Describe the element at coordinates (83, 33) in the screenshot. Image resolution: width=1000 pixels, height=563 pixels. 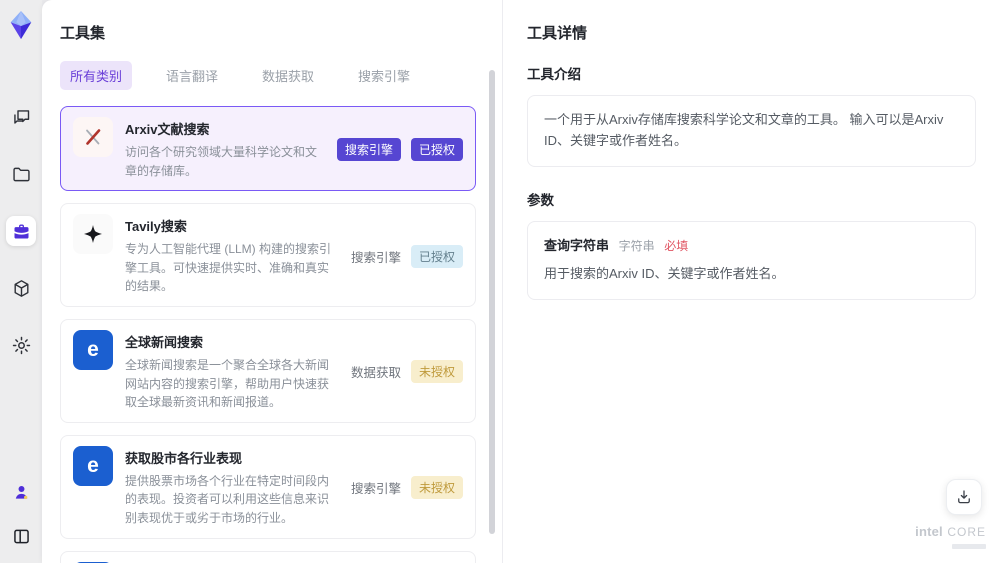
I see `page-title: 工具集` at that location.